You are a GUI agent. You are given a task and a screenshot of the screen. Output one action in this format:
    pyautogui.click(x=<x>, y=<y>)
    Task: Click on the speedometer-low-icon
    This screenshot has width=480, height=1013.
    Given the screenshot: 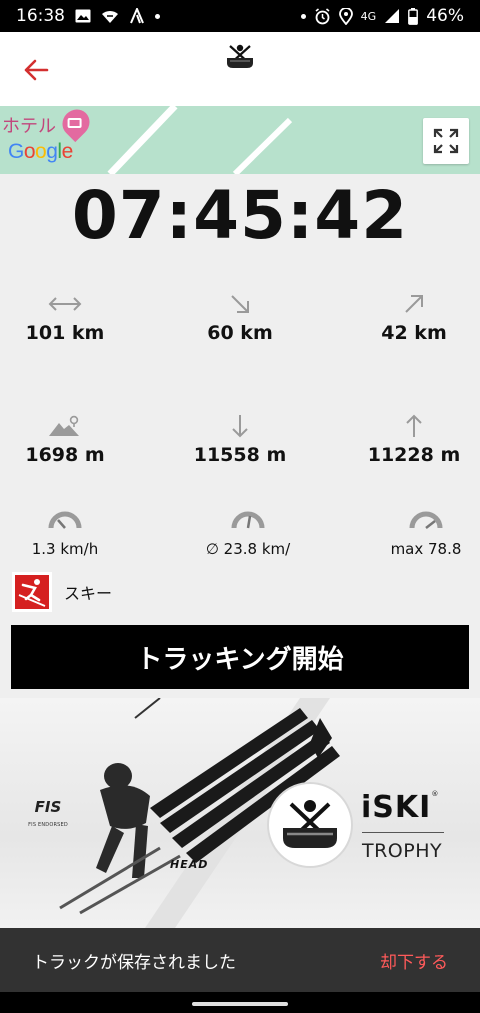 What is the action you would take?
    pyautogui.click(x=72, y=520)
    